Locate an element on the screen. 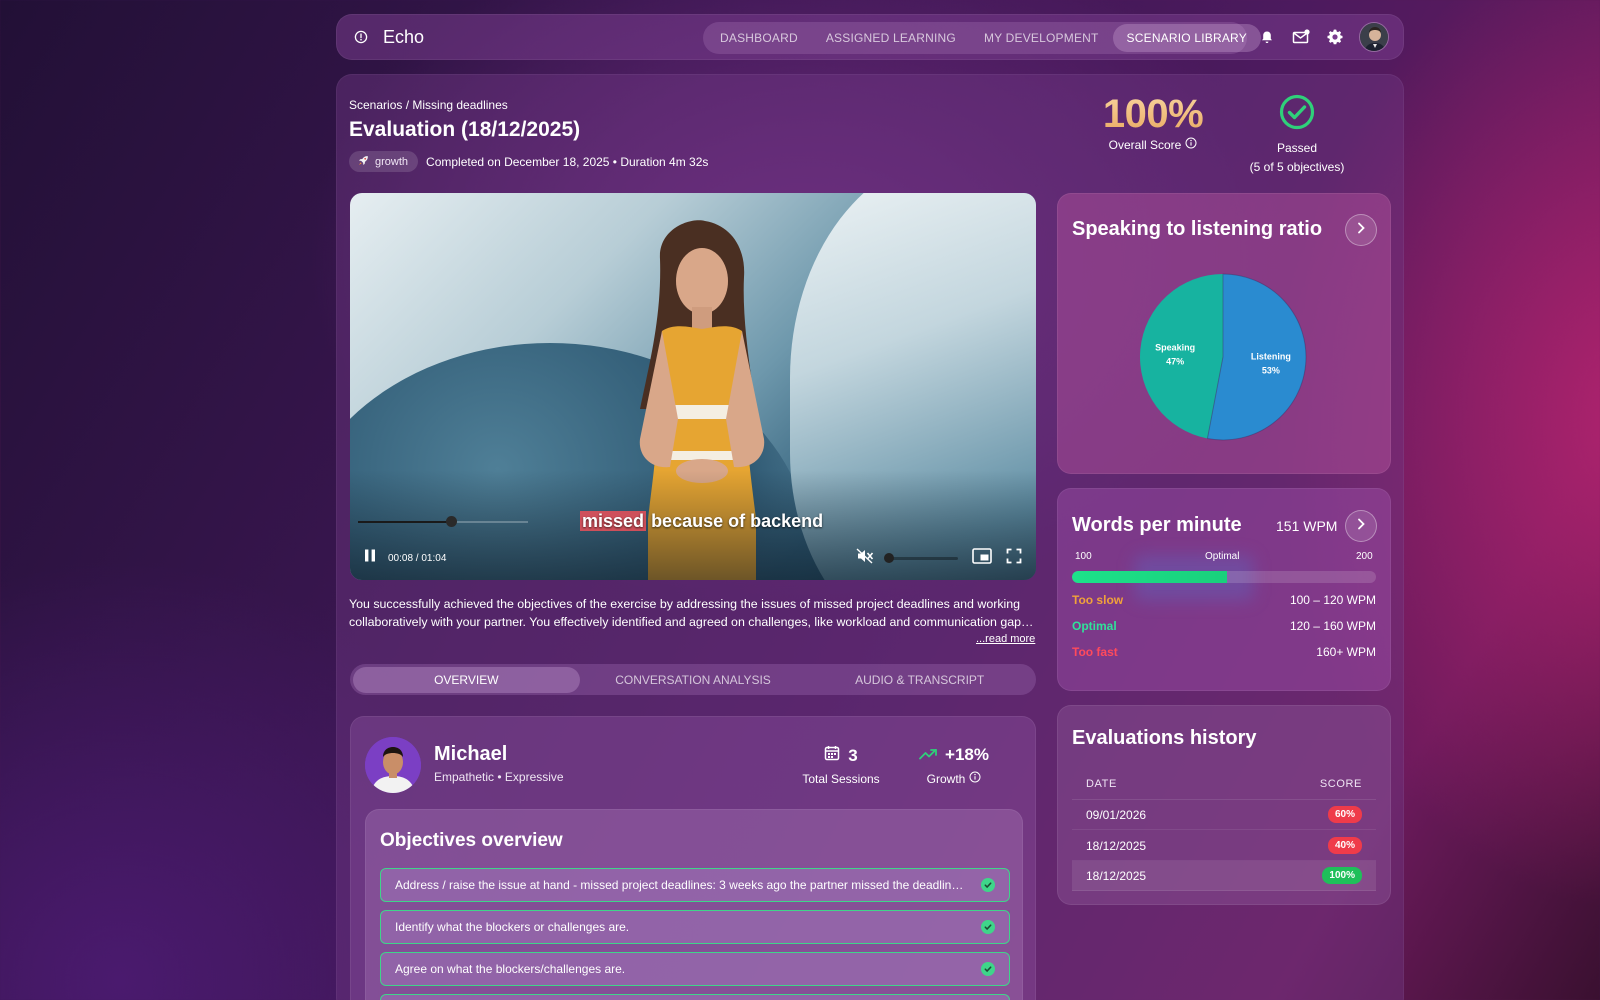  nav-tab-assigned-learning: ASSIGNED LEARNING is located at coordinates (891, 38).